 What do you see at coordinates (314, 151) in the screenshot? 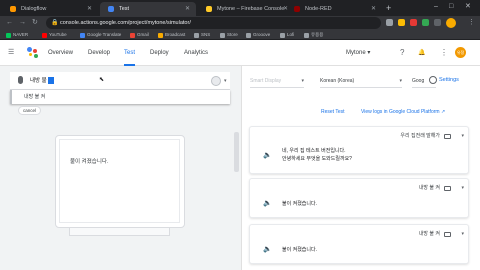
I see `response-line: 네, 우리 집 테스트 버전입니다.` at bounding box center [314, 151].